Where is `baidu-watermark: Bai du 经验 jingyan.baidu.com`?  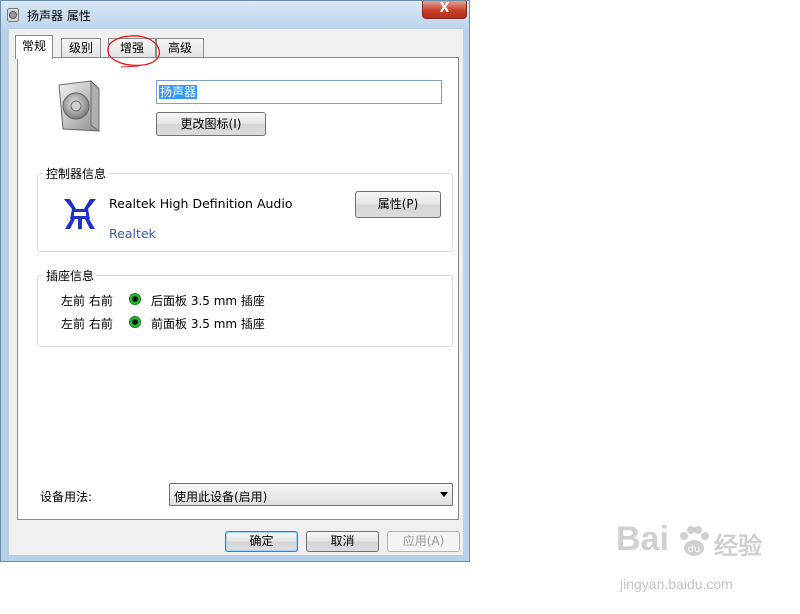
baidu-watermark: Bai du 经验 jingyan.baidu.com is located at coordinates (687, 560).